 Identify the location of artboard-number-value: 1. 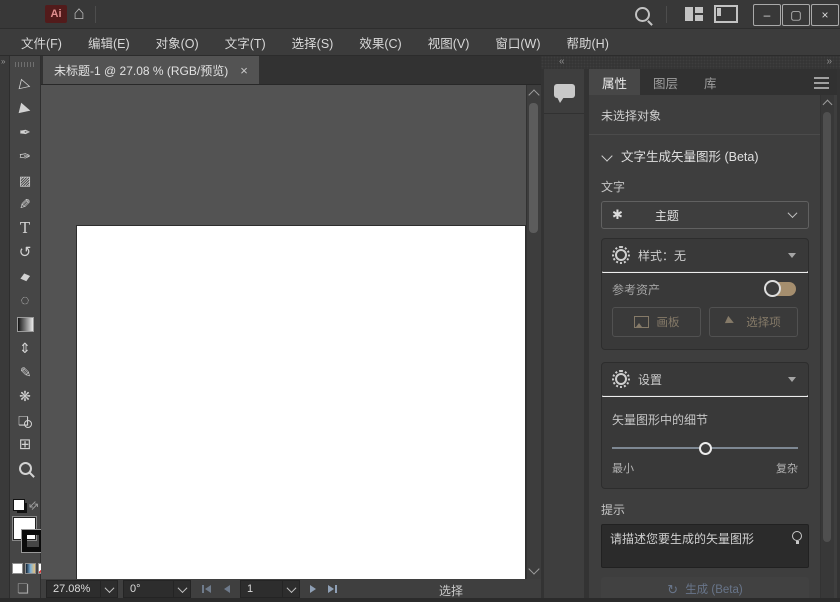
(250, 589).